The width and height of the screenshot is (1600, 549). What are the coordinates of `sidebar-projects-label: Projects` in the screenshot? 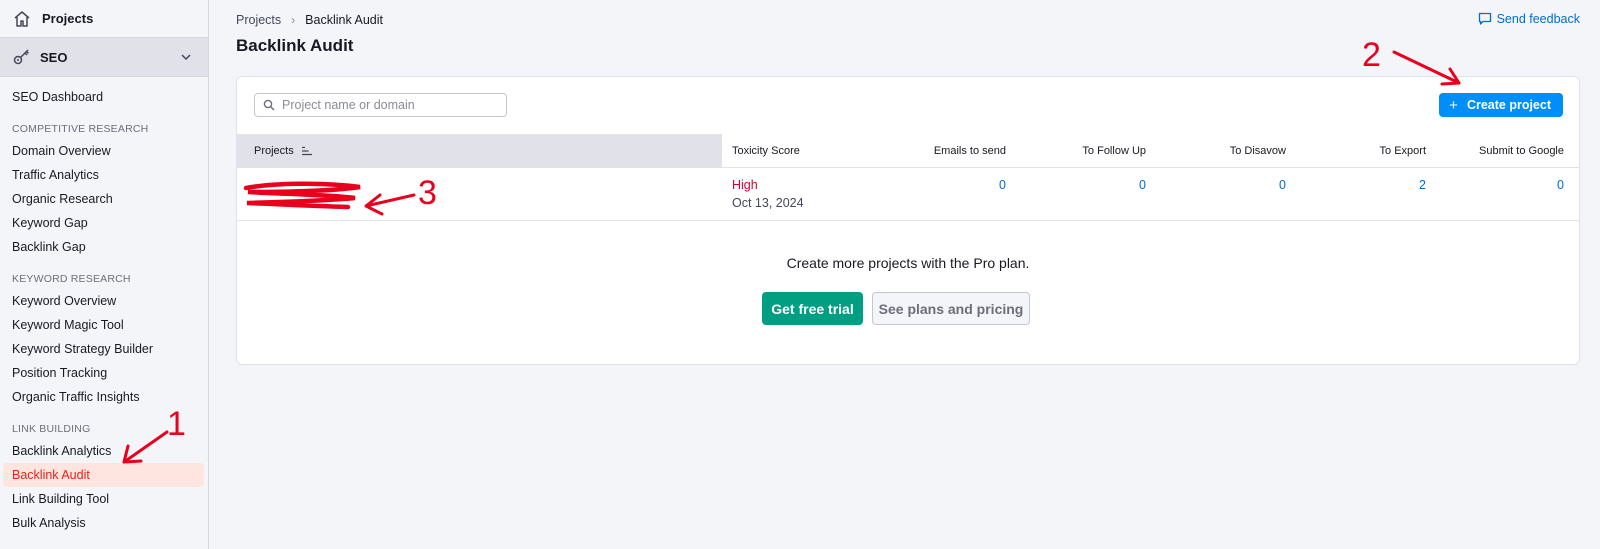 It's located at (68, 18).